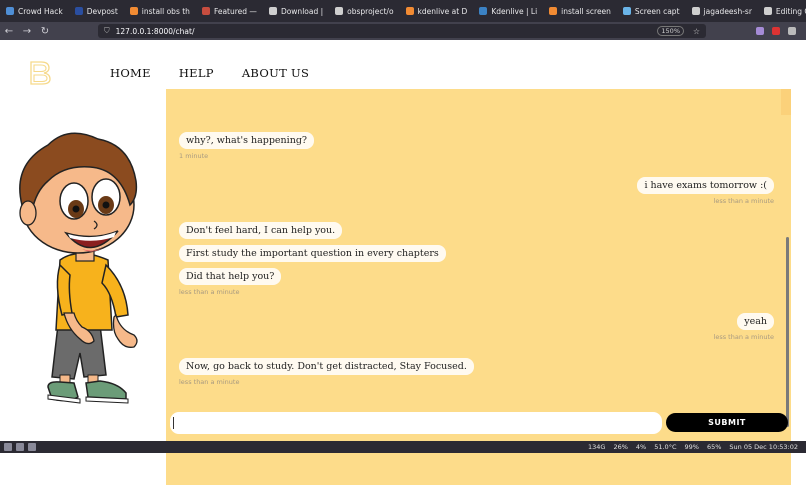 The height and width of the screenshot is (485, 806). I want to click on tab-label: Kdenlive | Li, so click(514, 11).